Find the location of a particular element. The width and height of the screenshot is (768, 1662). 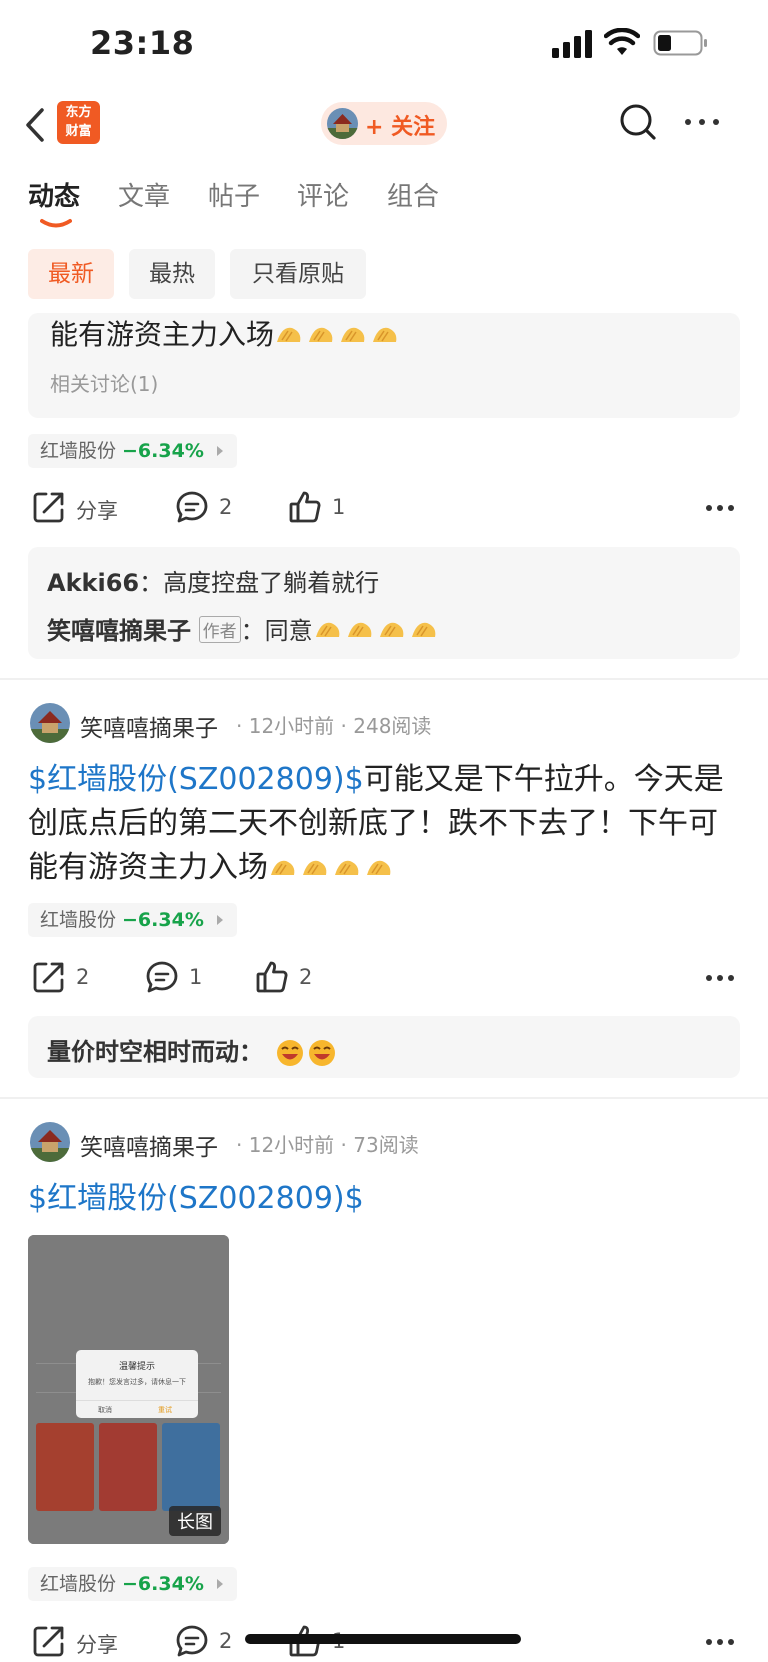

tab-dongtai: 动态 is located at coordinates (54, 194).